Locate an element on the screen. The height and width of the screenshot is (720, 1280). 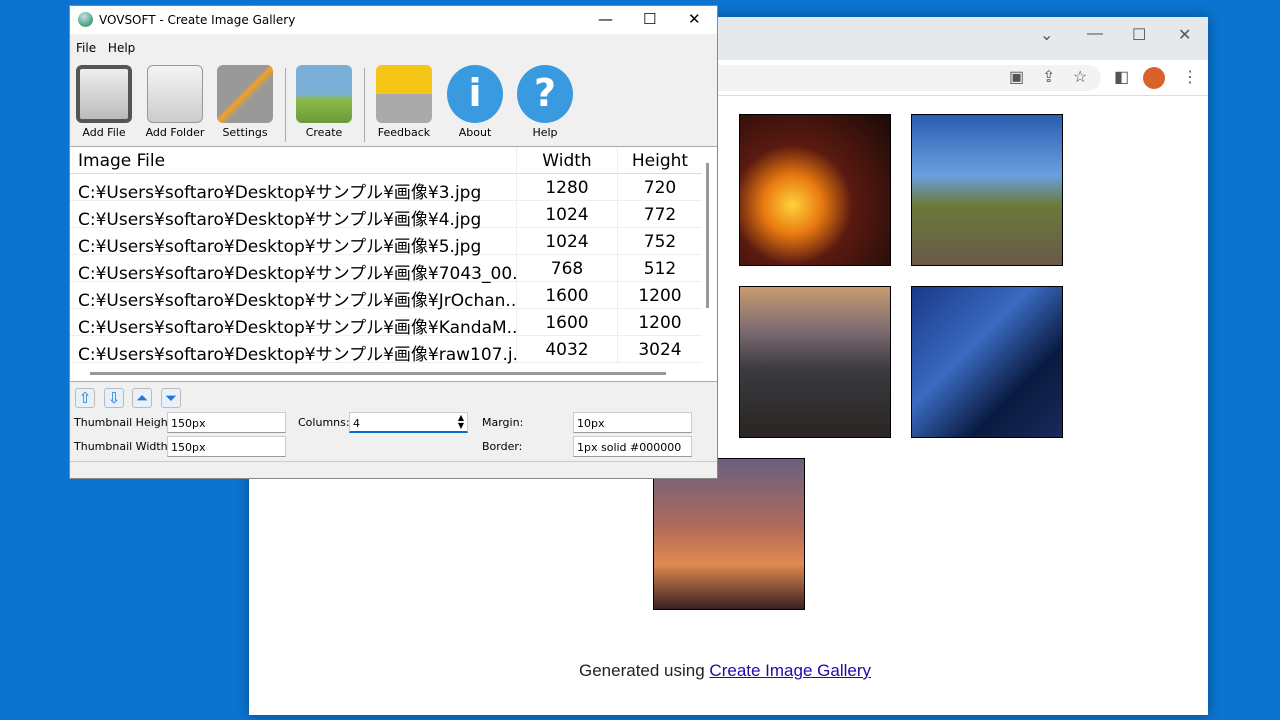
horizontal-scrollbar is located at coordinates (378, 373).